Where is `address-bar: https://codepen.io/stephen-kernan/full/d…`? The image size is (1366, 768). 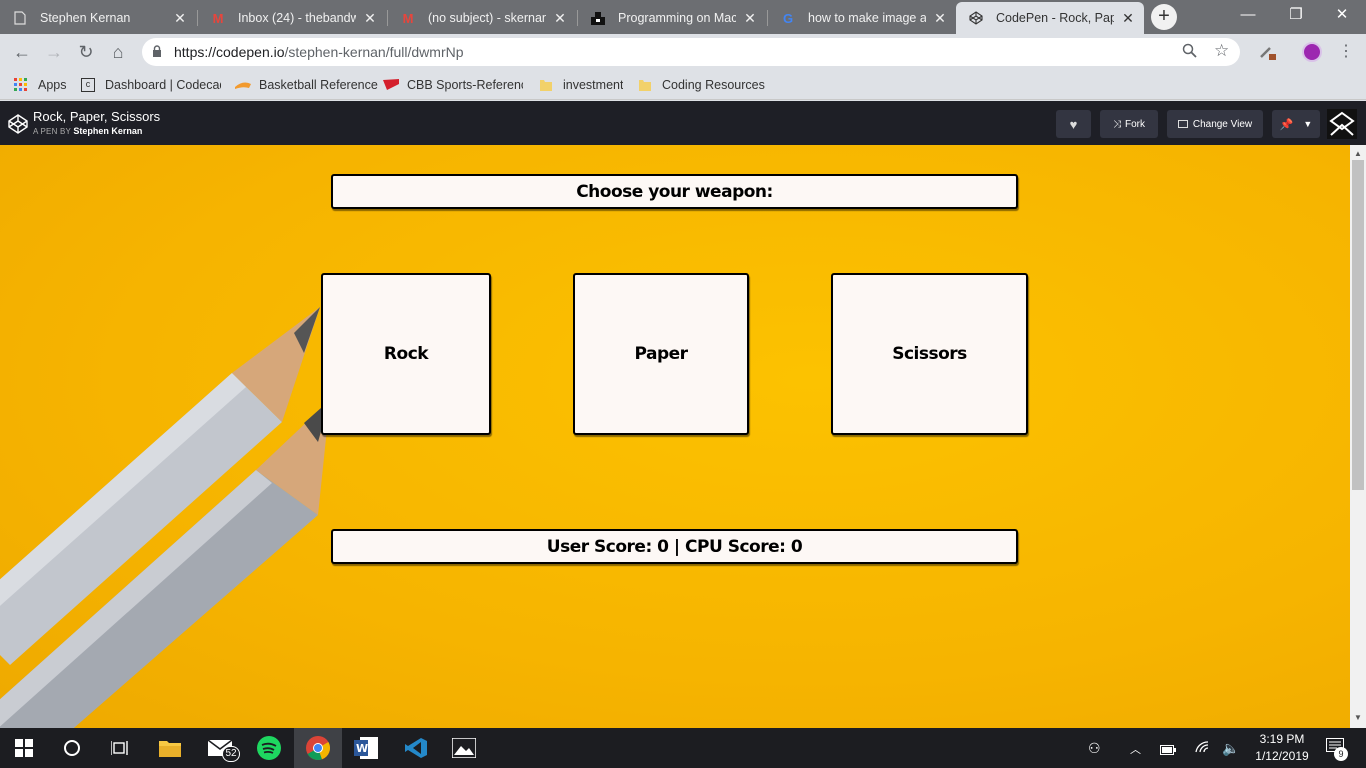 address-bar: https://codepen.io/stephen-kernan/full/d… is located at coordinates (691, 52).